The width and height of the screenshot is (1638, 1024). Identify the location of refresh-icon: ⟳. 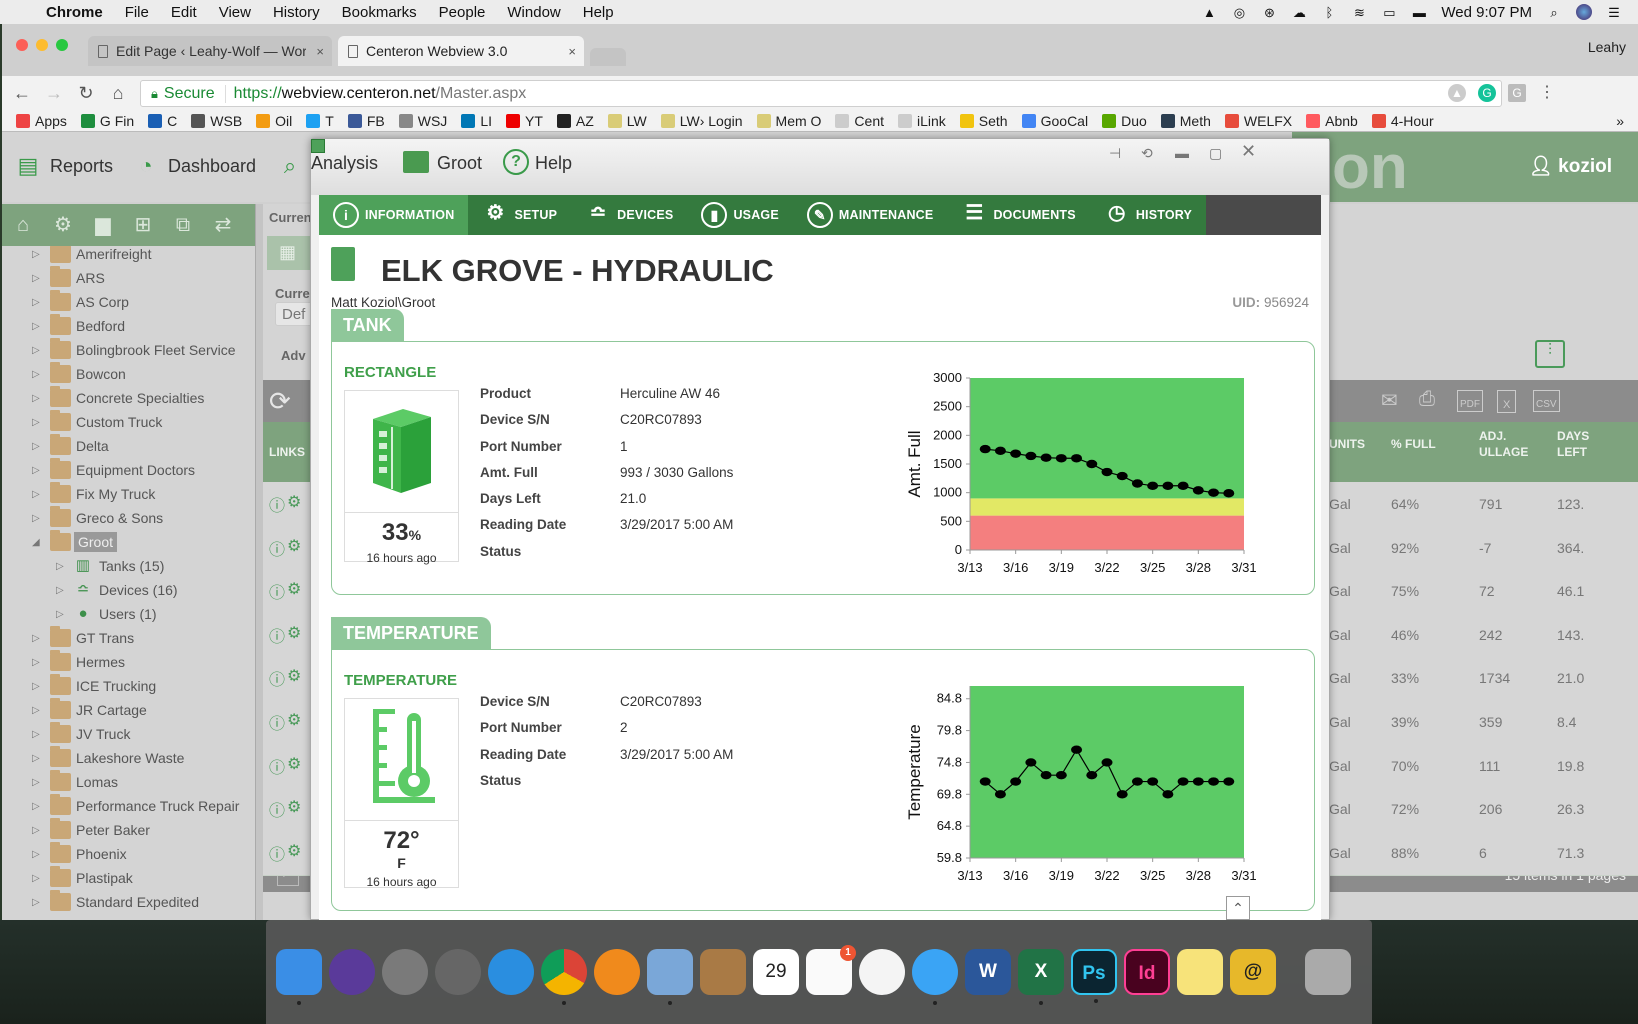
(280, 401).